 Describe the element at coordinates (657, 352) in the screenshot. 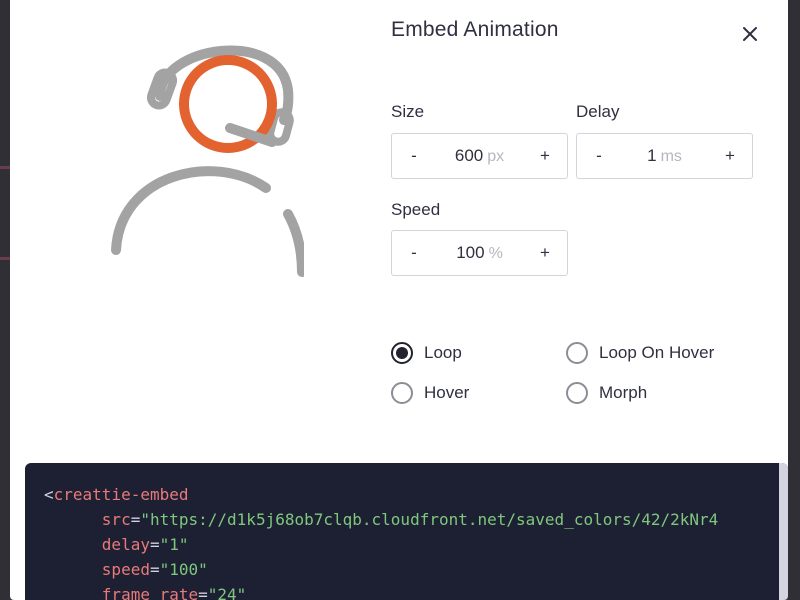

I see `radio-loop-on-hover-label: Loop On Hover` at that location.